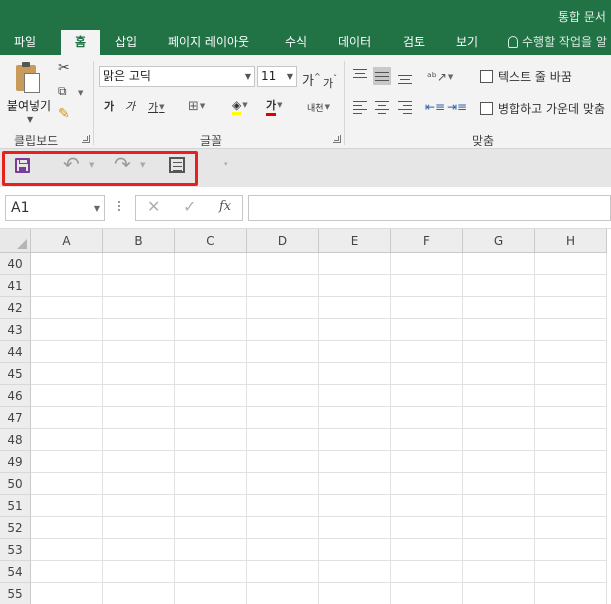  Describe the element at coordinates (15, 506) in the screenshot. I see `row-header-51: 51` at that location.